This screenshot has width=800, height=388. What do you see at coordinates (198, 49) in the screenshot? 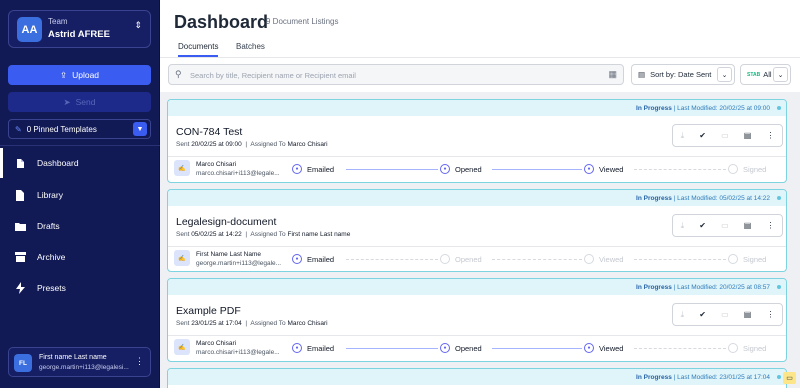
I see `tab-documents: Documents` at bounding box center [198, 49].